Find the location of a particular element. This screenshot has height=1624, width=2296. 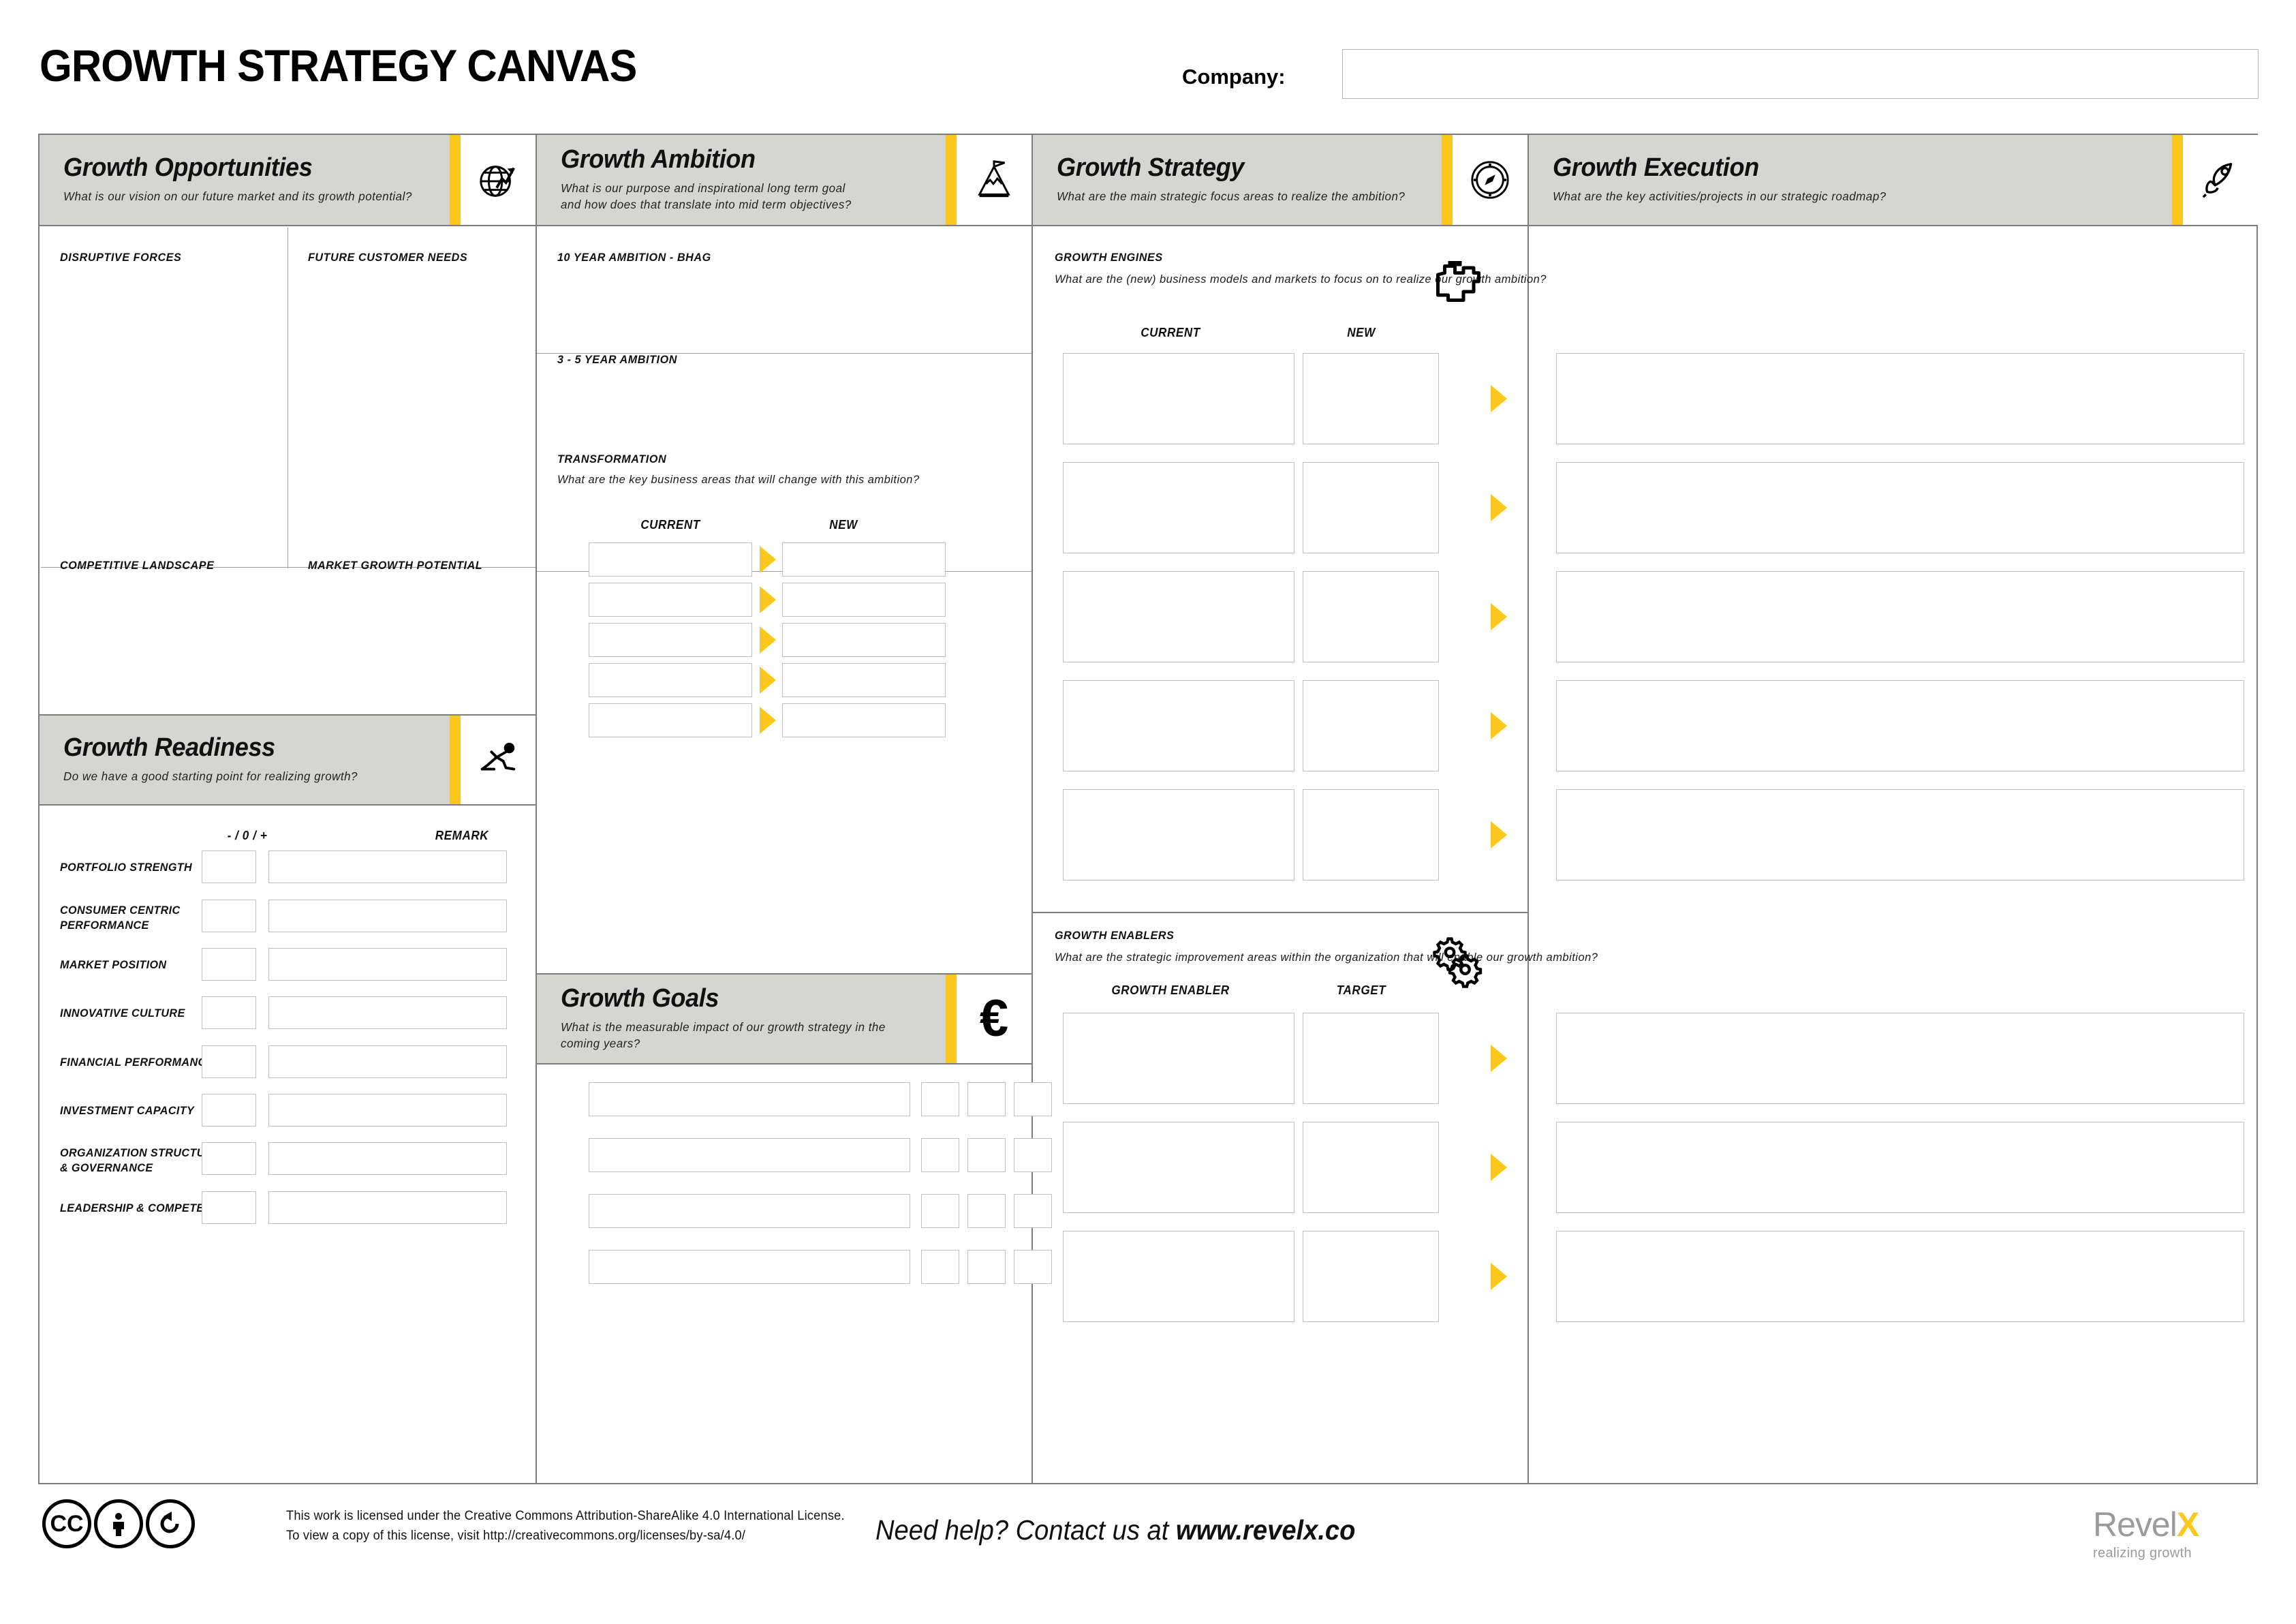

growth-readiness-title: Growth Readiness is located at coordinates (169, 748).